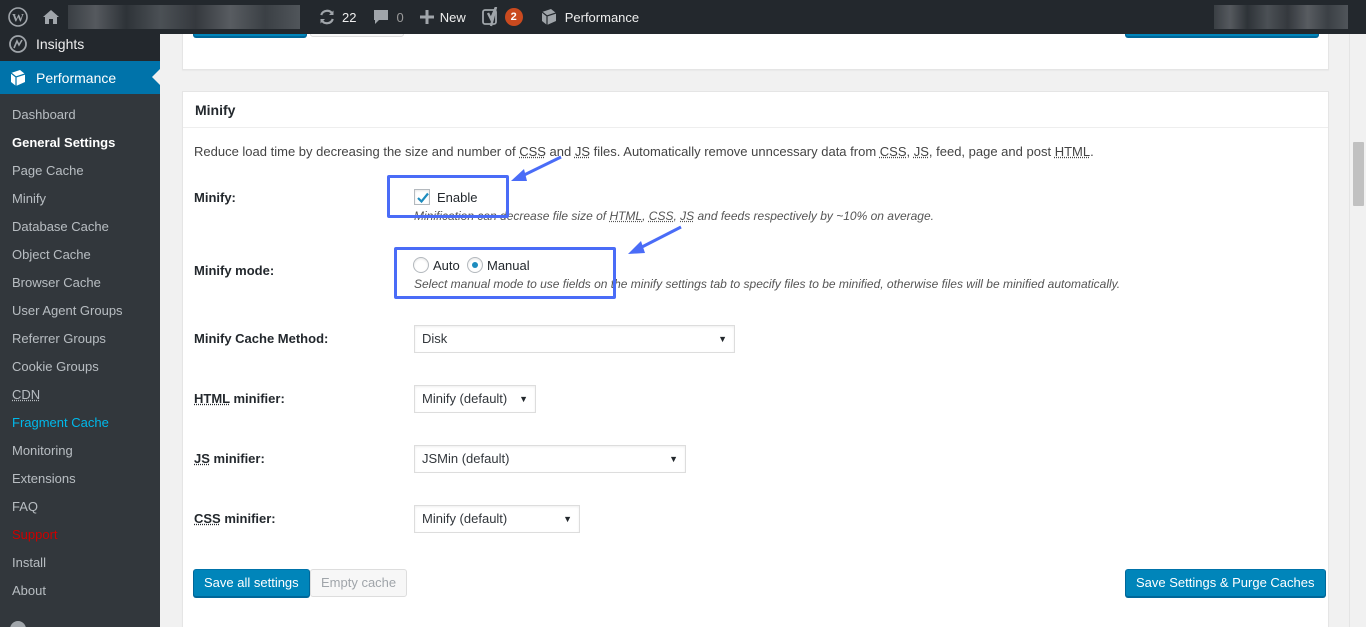 This screenshot has height=627, width=1366. Describe the element at coordinates (337, 17) in the screenshot. I see `updates-button: 22` at that location.